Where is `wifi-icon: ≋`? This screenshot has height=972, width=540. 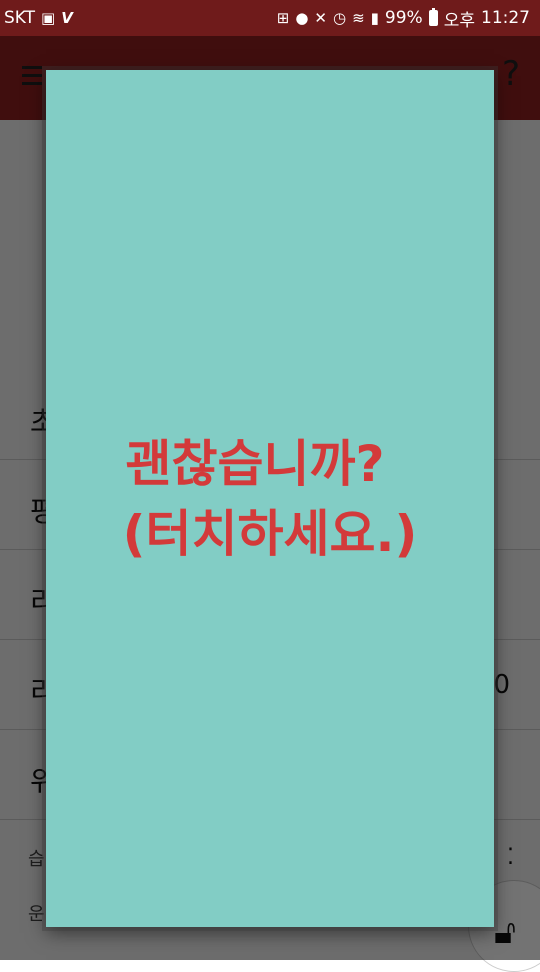
wifi-icon: ≋ is located at coordinates (358, 17).